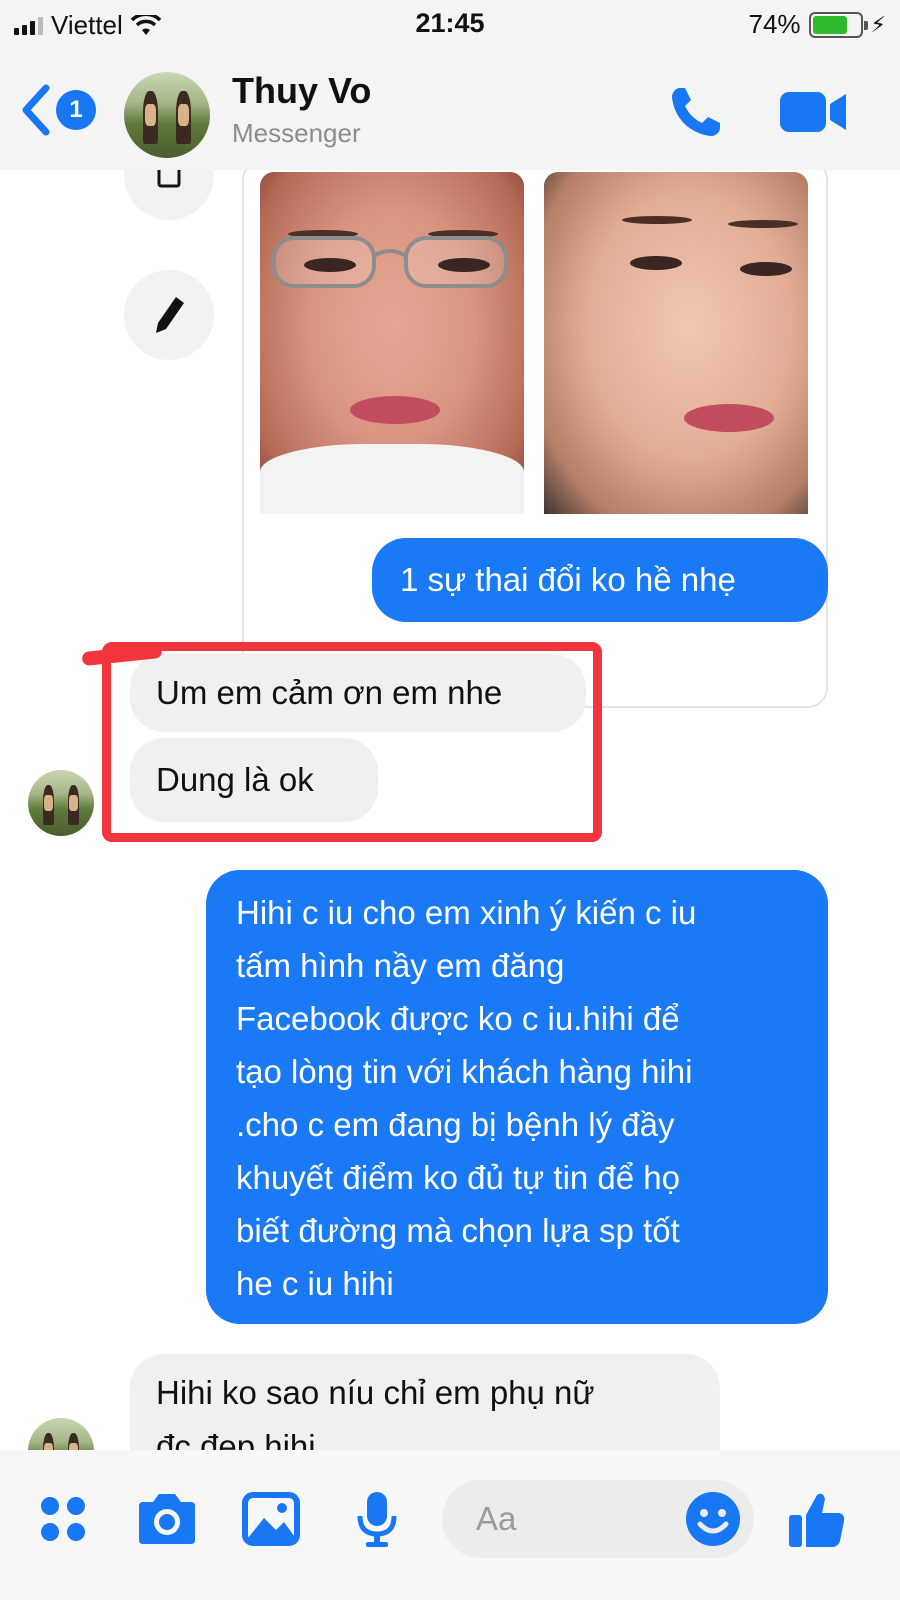  What do you see at coordinates (375, 1392) in the screenshot?
I see `message-line: Hihi ko sao níu chỉ em phụ nữ` at bounding box center [375, 1392].